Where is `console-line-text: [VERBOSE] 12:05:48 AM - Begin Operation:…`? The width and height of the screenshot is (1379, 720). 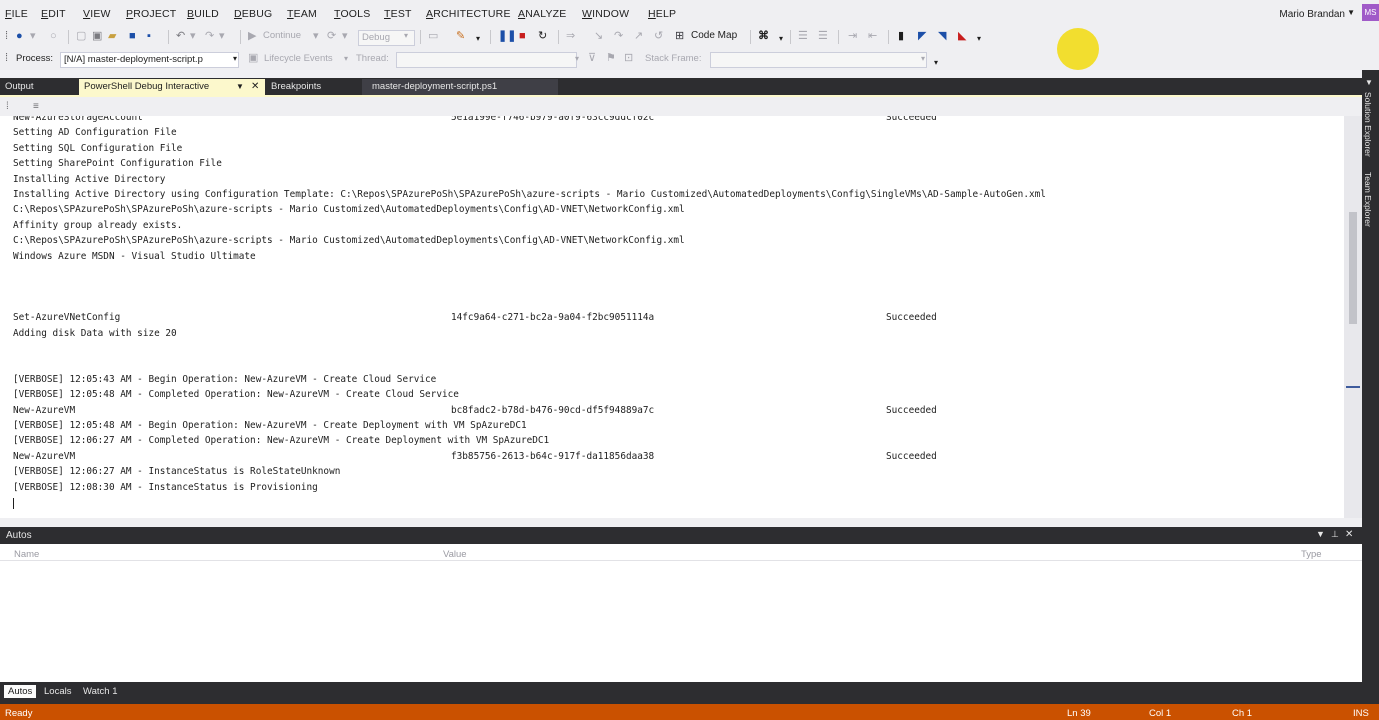 console-line-text: [VERBOSE] 12:05:48 AM - Begin Operation:… is located at coordinates (270, 425).